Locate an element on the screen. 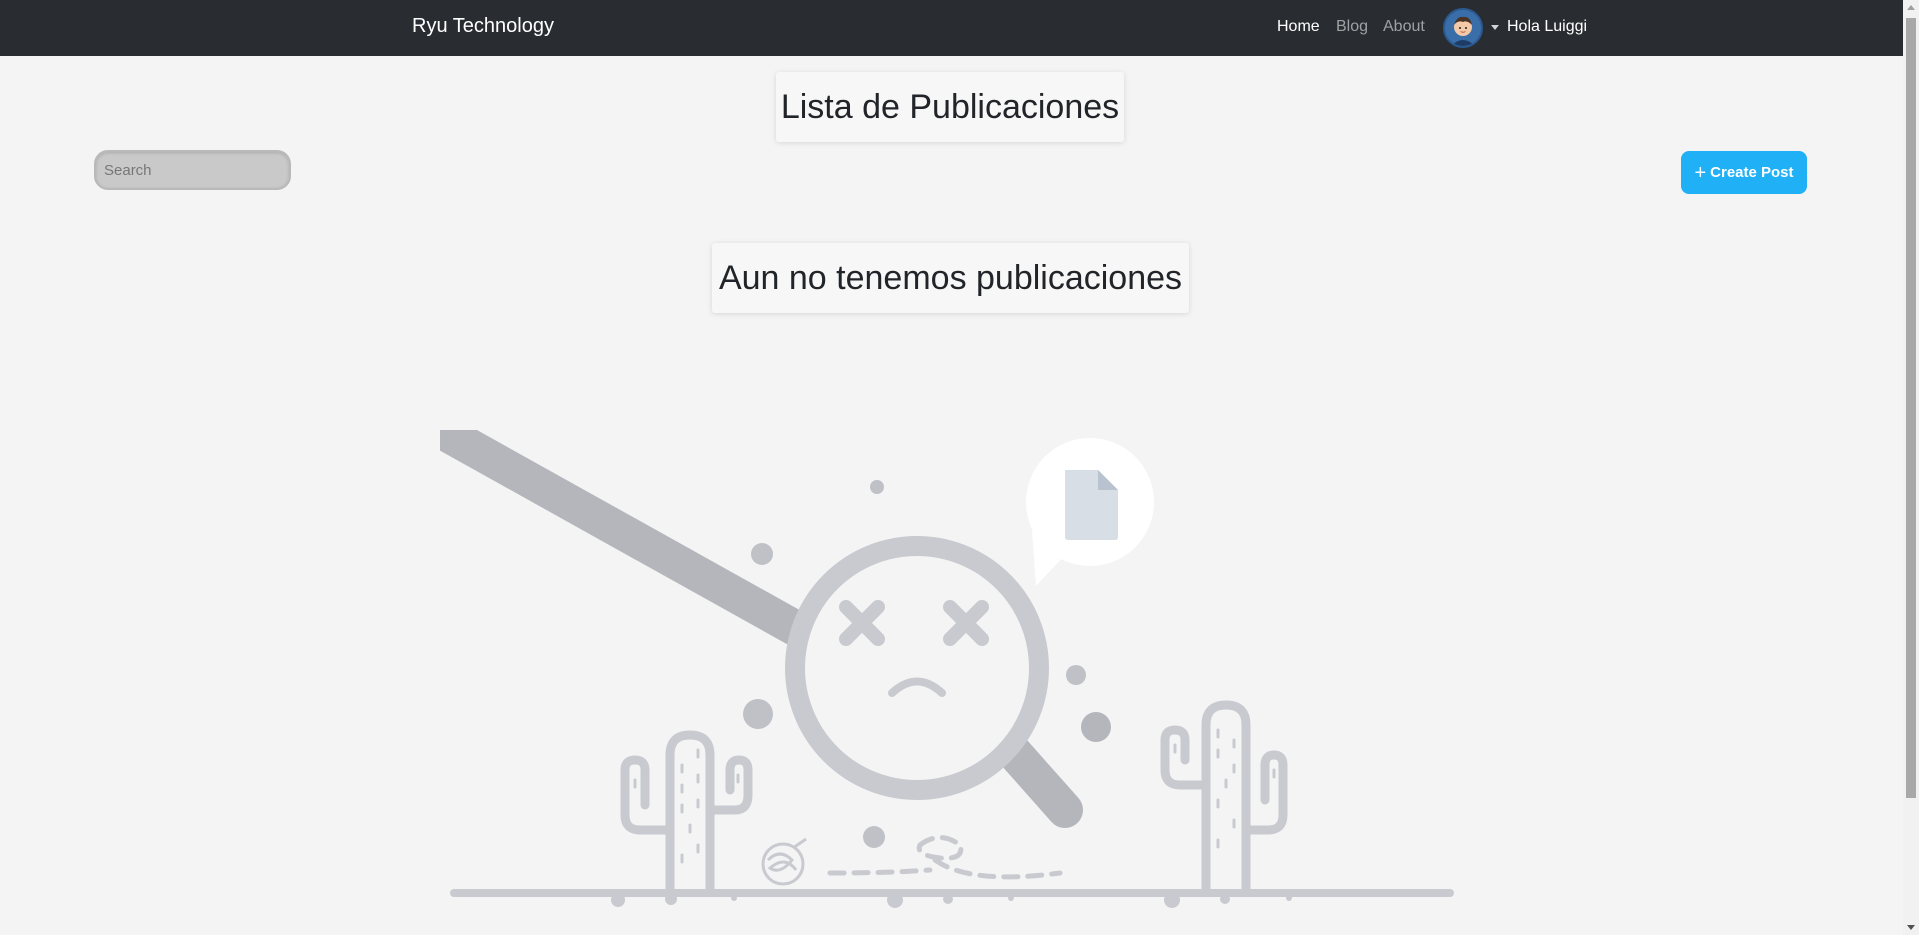  user-avatar-icon is located at coordinates (1463, 28).